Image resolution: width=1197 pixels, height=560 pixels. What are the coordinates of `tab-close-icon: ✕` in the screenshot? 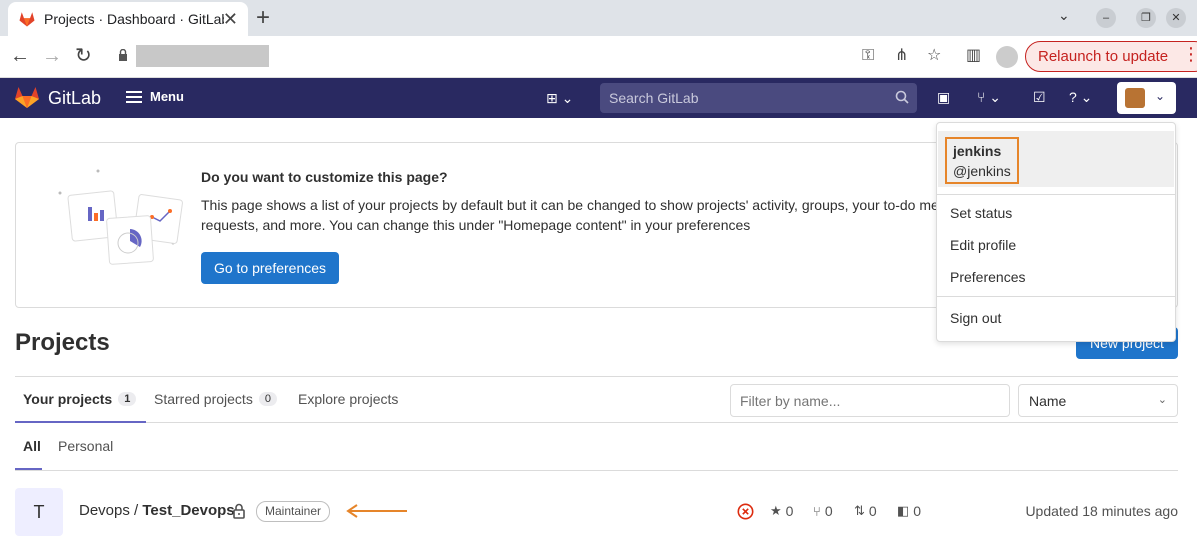 It's located at (230, 19).